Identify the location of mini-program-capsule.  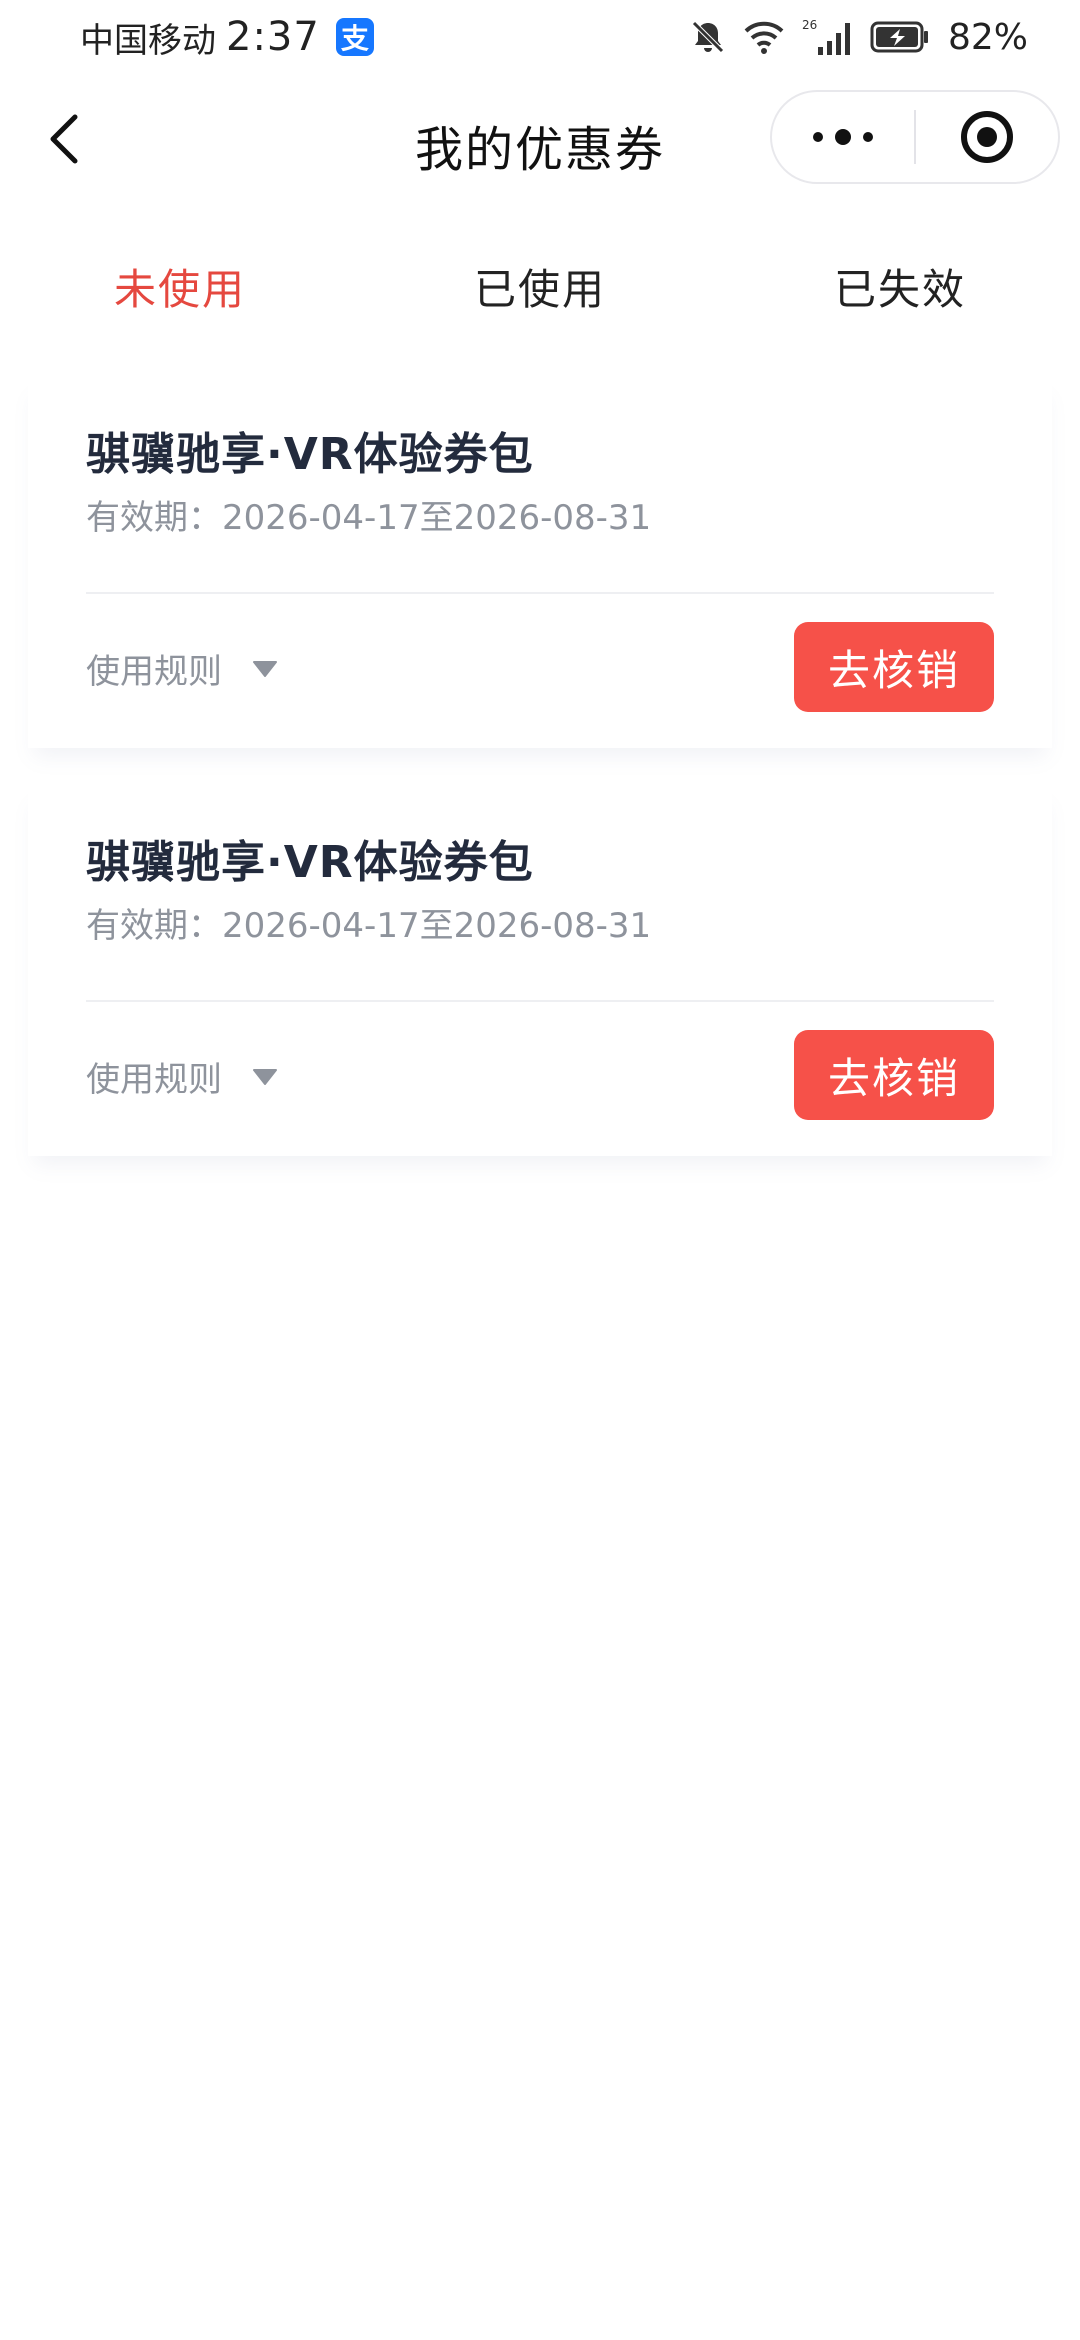
(915, 137).